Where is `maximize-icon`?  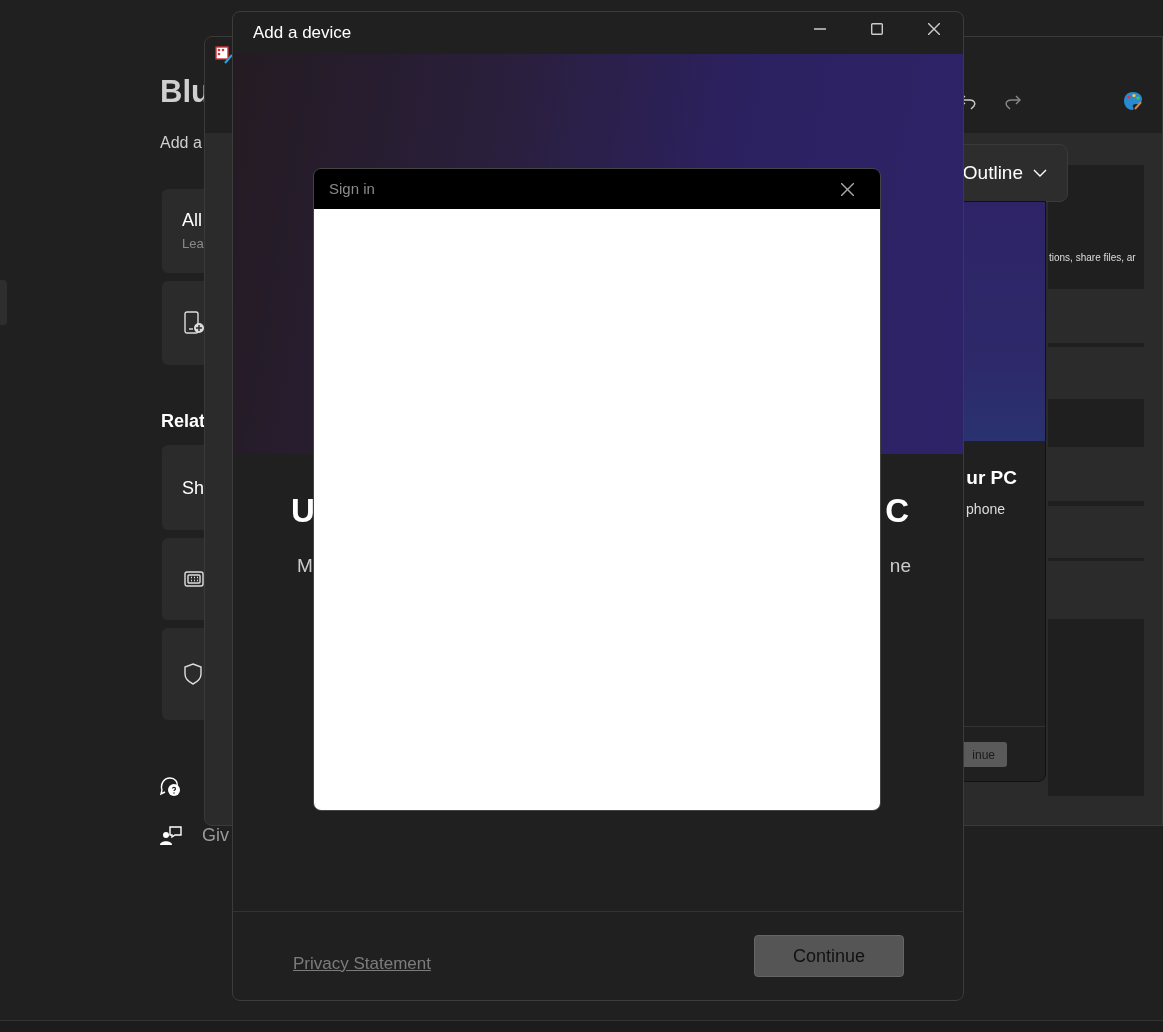 maximize-icon is located at coordinates (877, 29).